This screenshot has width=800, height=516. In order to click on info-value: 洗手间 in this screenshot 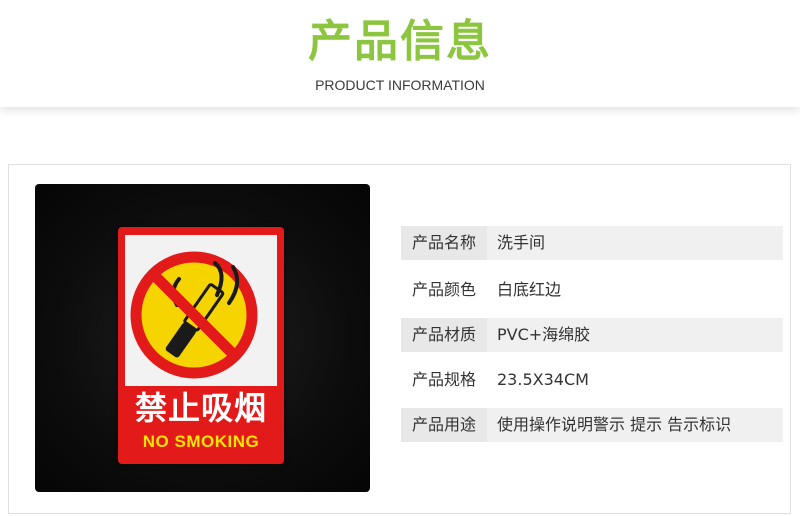, I will do `click(521, 242)`.